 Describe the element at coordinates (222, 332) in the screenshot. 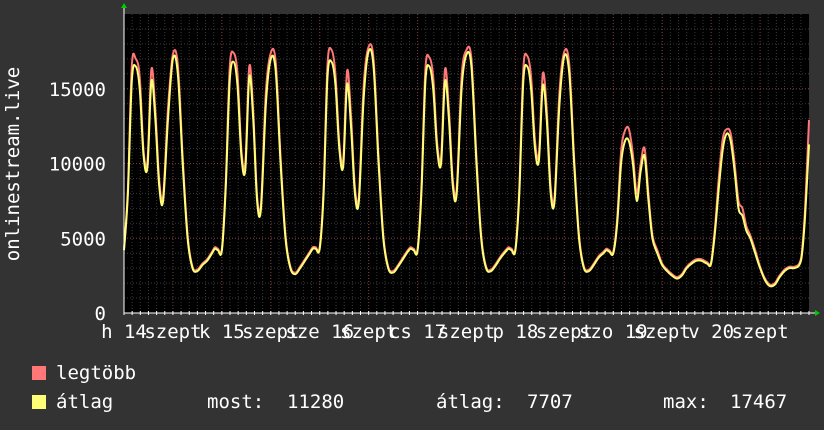

I see `x-tick-label: k 15` at that location.